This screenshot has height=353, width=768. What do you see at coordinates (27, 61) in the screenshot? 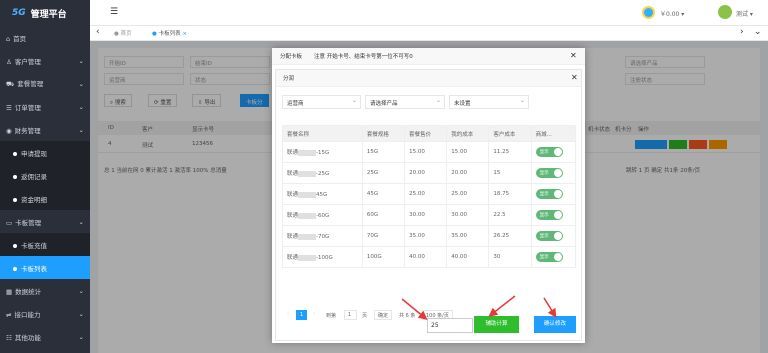
I see `sidebar-item-label: 客户管理` at bounding box center [27, 61].